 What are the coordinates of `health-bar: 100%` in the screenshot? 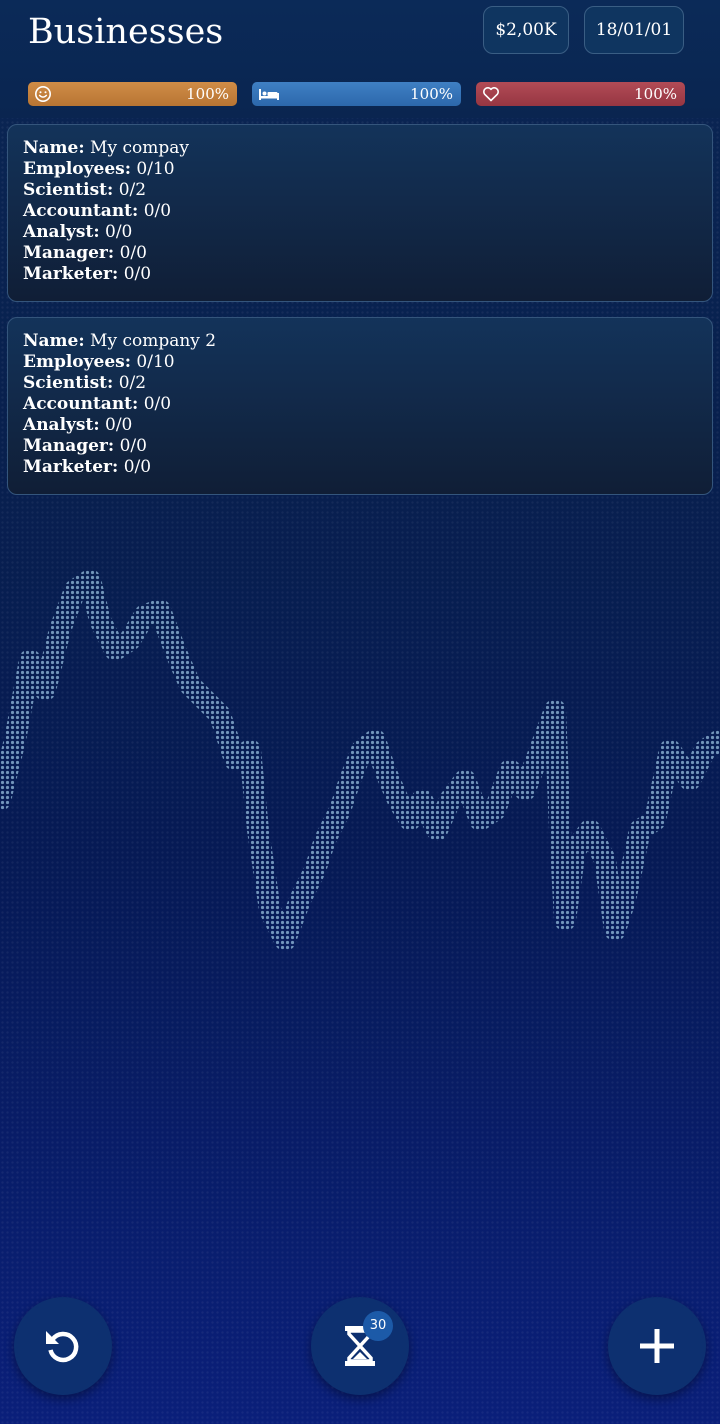 It's located at (580, 94).